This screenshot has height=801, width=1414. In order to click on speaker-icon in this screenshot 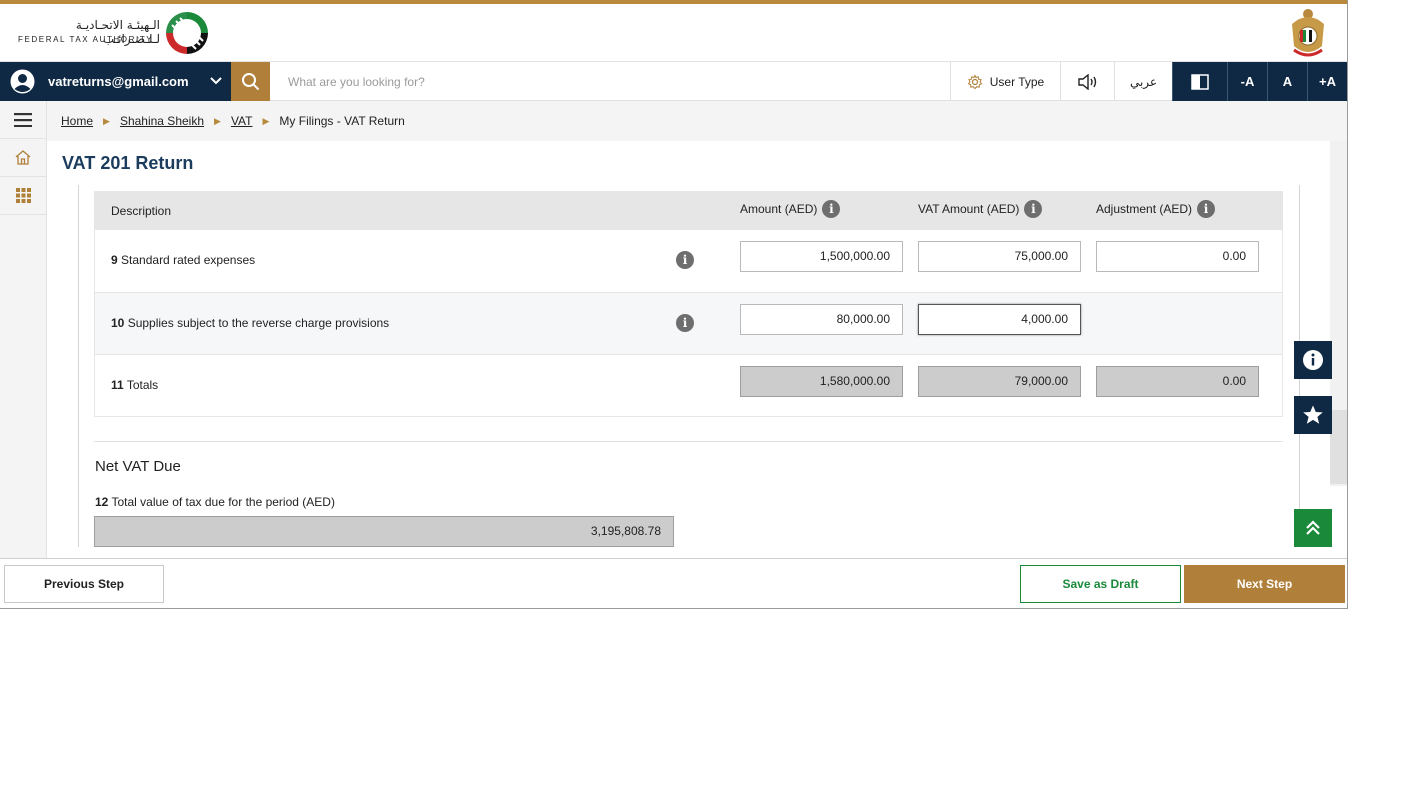, I will do `click(1086, 81)`.